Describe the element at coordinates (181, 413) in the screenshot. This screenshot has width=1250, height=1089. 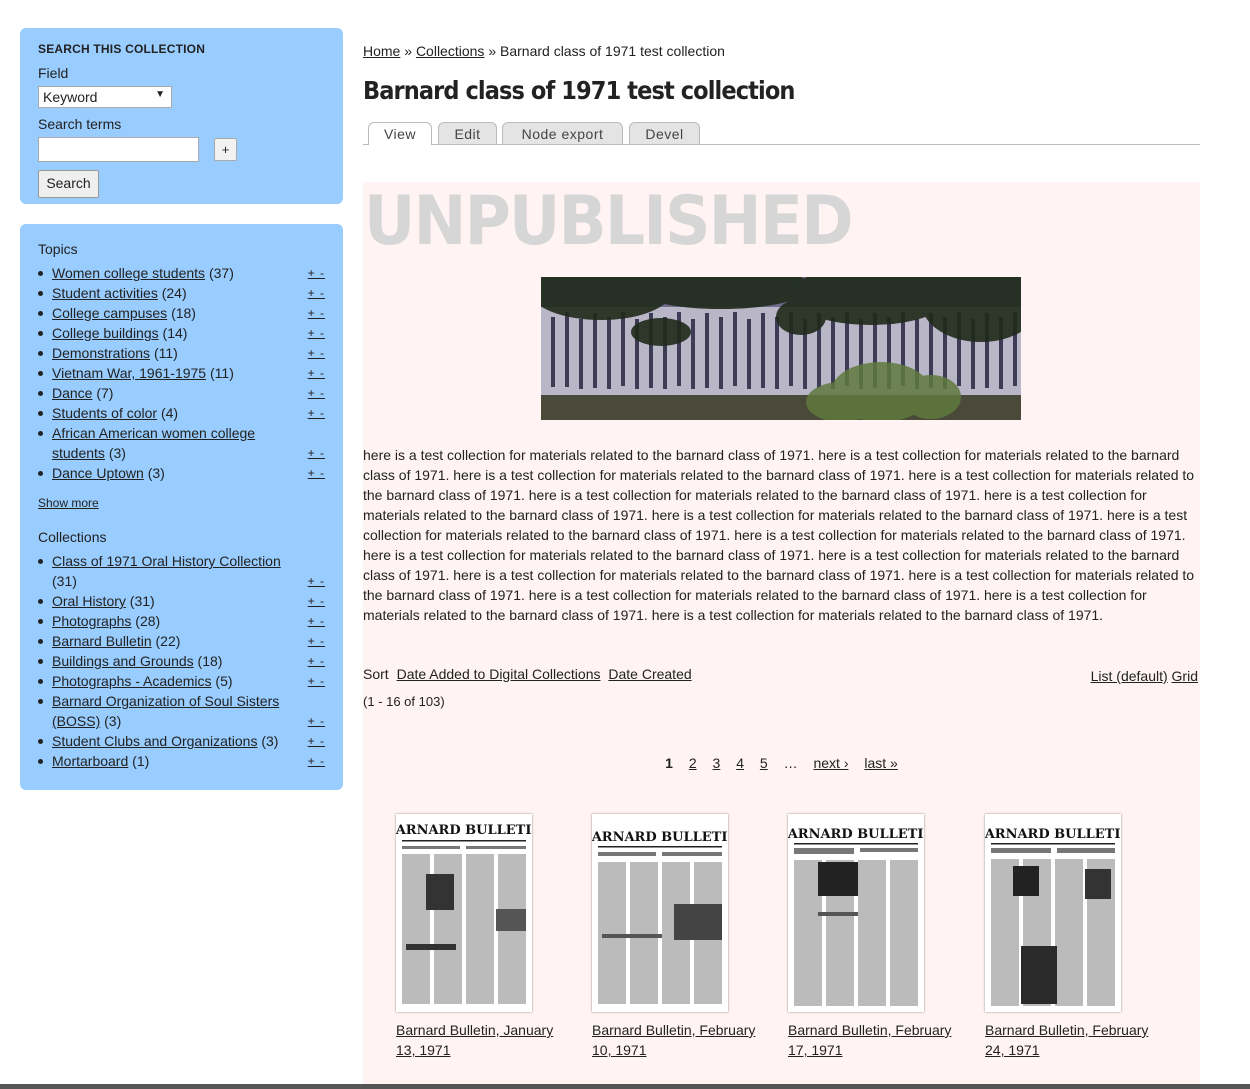
I see `topic-item: Students of color (4) + -` at that location.